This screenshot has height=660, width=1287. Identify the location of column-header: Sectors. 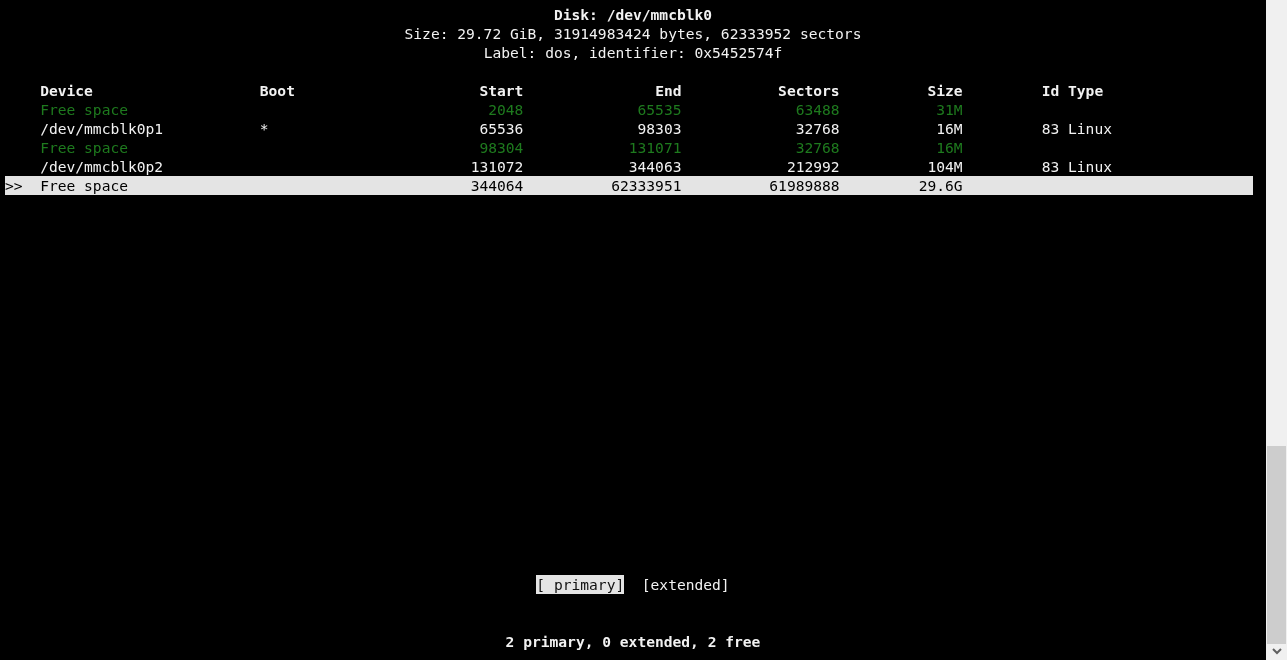
(808, 90).